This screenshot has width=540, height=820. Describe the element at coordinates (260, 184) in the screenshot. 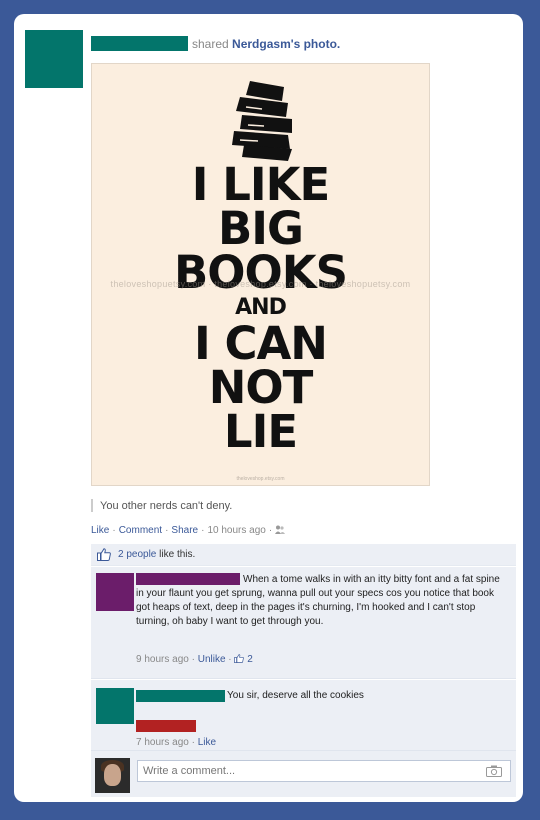

I see `poster-line: I LIKE` at that location.